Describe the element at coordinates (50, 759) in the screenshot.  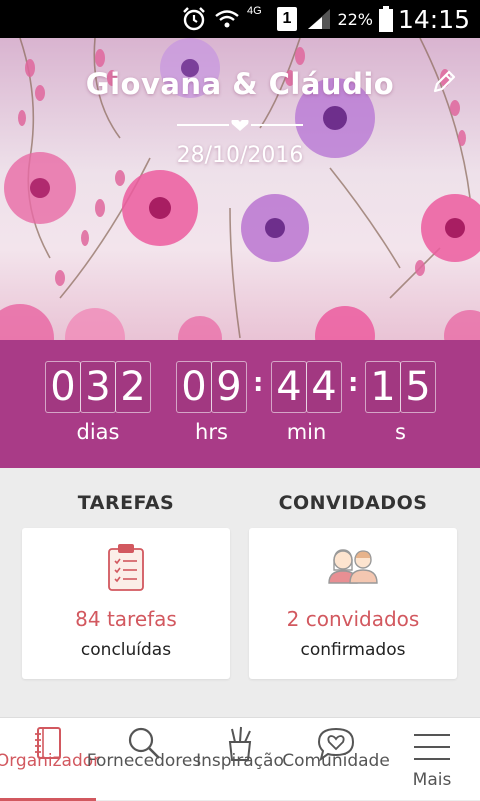
I see `nav-item-organizador: Organizador` at that location.